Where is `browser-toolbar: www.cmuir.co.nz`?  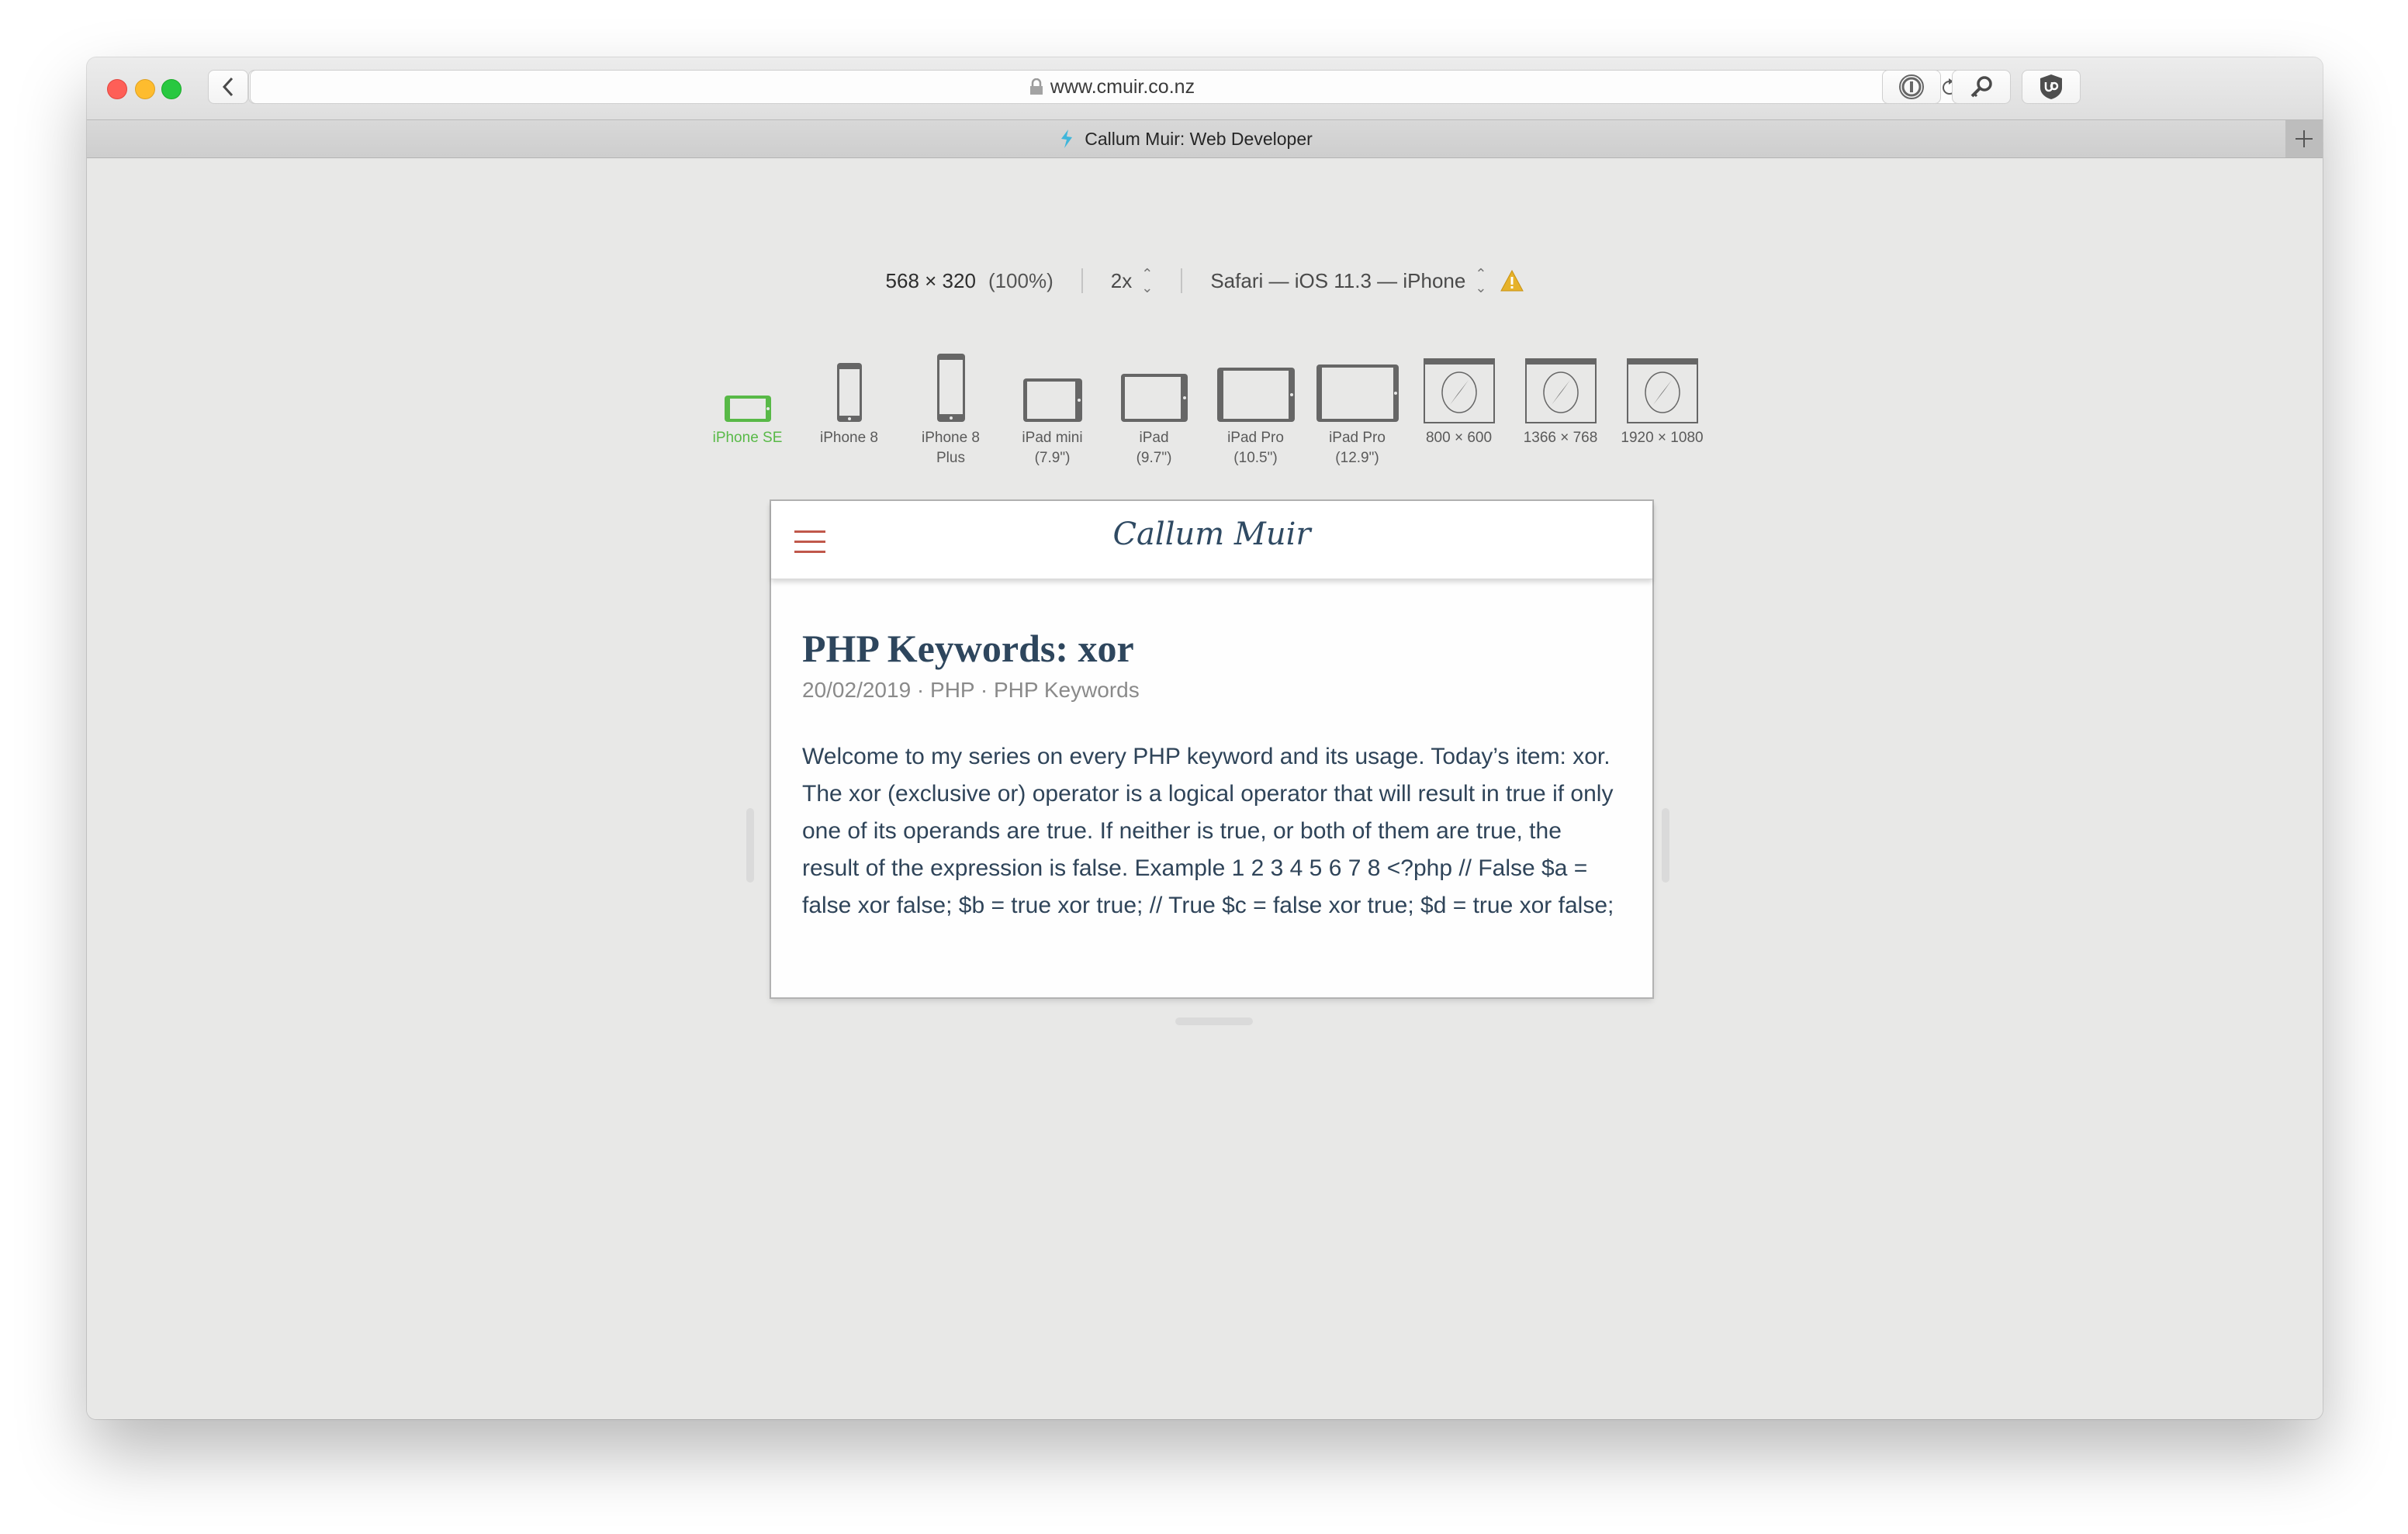 browser-toolbar: www.cmuir.co.nz is located at coordinates (1205, 88).